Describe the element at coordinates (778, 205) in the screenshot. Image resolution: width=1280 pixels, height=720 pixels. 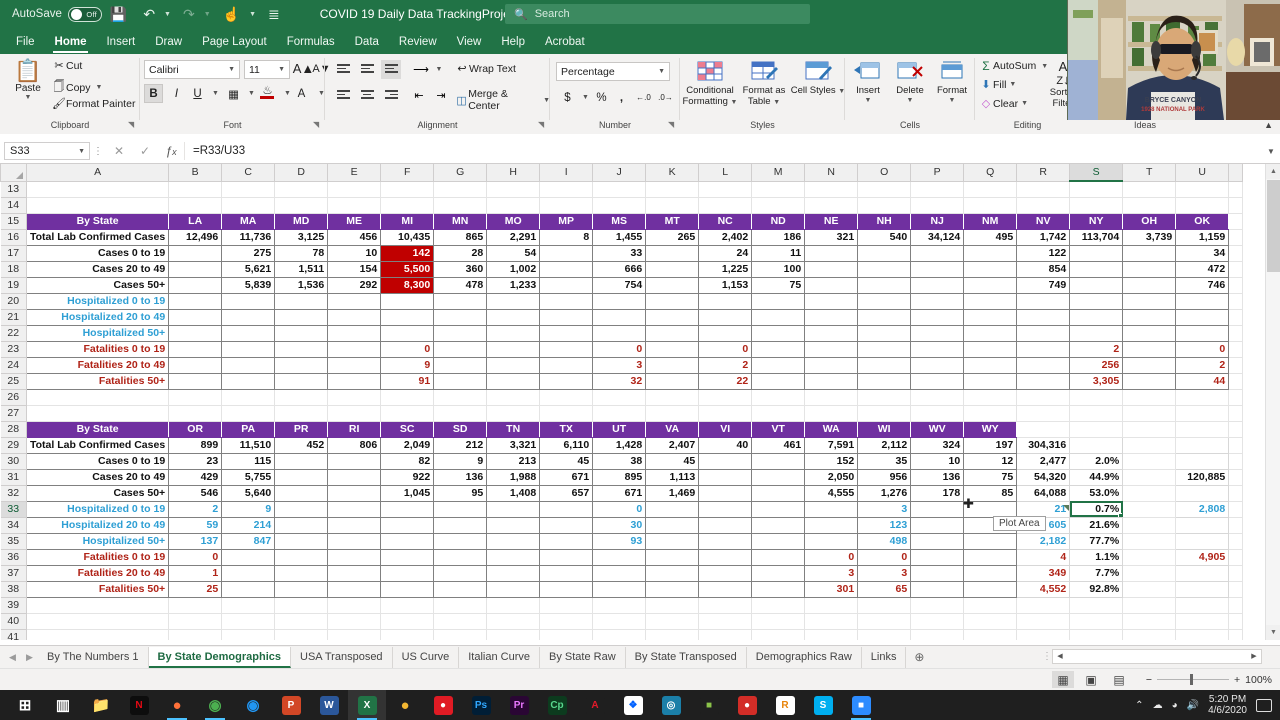
I see `cell-M14` at that location.